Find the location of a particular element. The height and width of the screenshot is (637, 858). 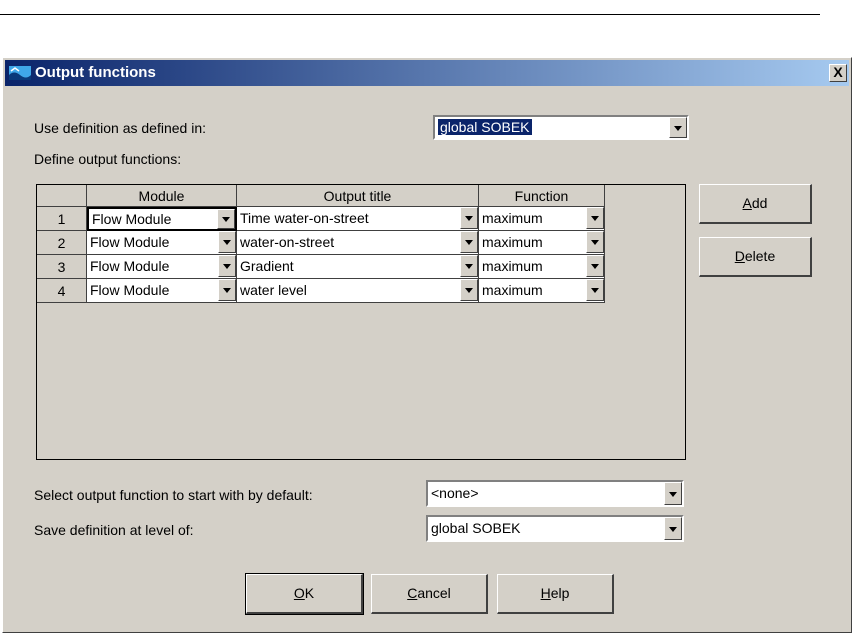

define-output-label: Define output functions: is located at coordinates (108, 159).